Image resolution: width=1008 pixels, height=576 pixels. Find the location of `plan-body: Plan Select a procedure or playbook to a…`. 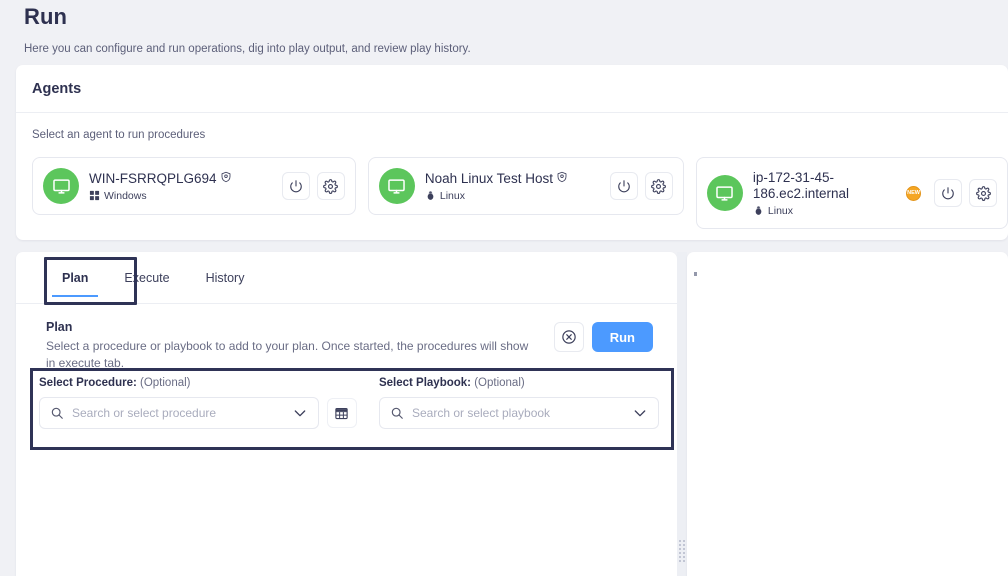

plan-body: Plan Select a procedure or playbook to a… is located at coordinates (346, 338).